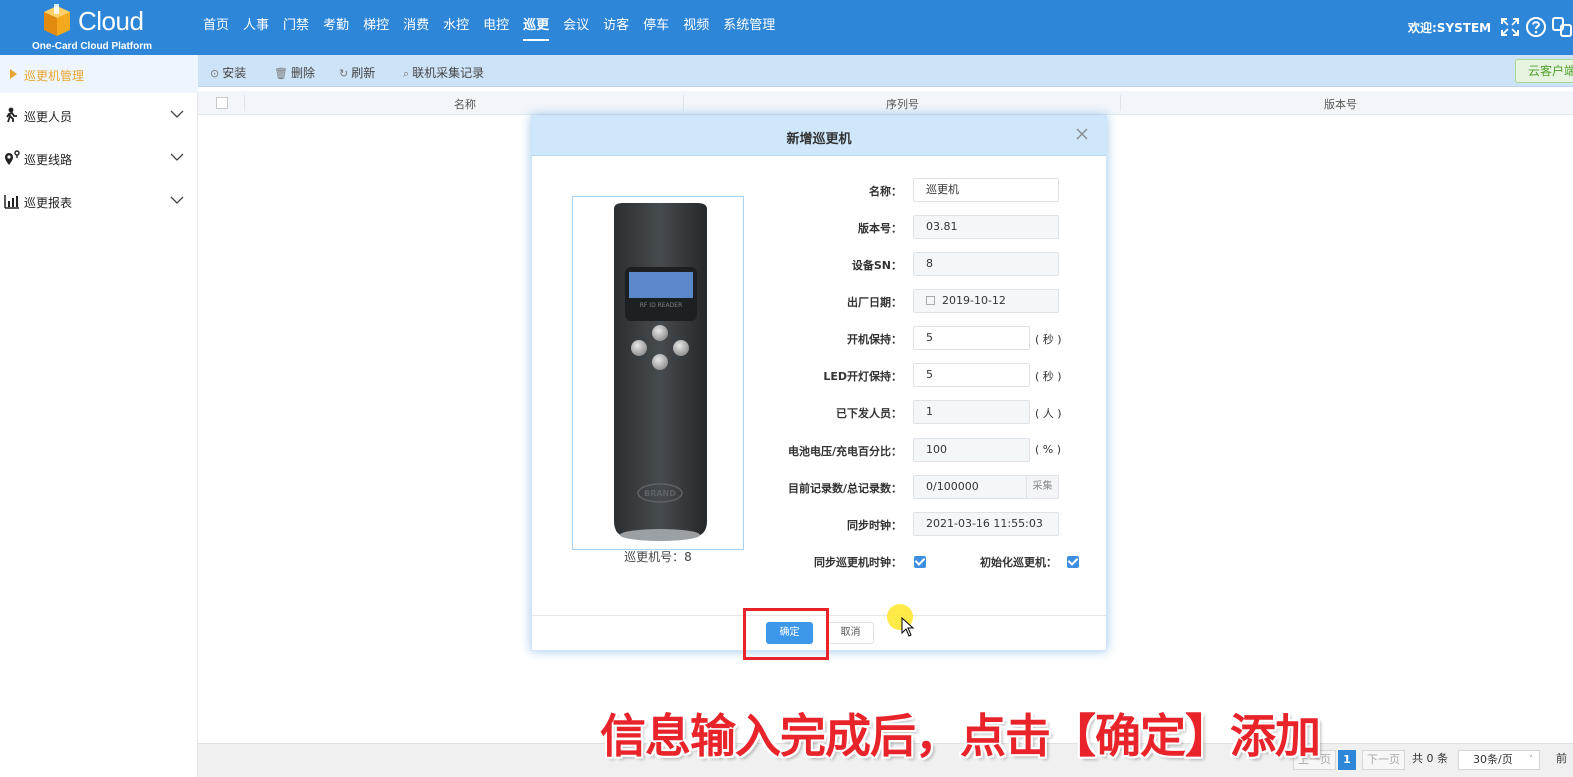 Image resolution: width=1573 pixels, height=777 pixels. Describe the element at coordinates (971, 450) in the screenshot. I see `battery-input: 100` at that location.